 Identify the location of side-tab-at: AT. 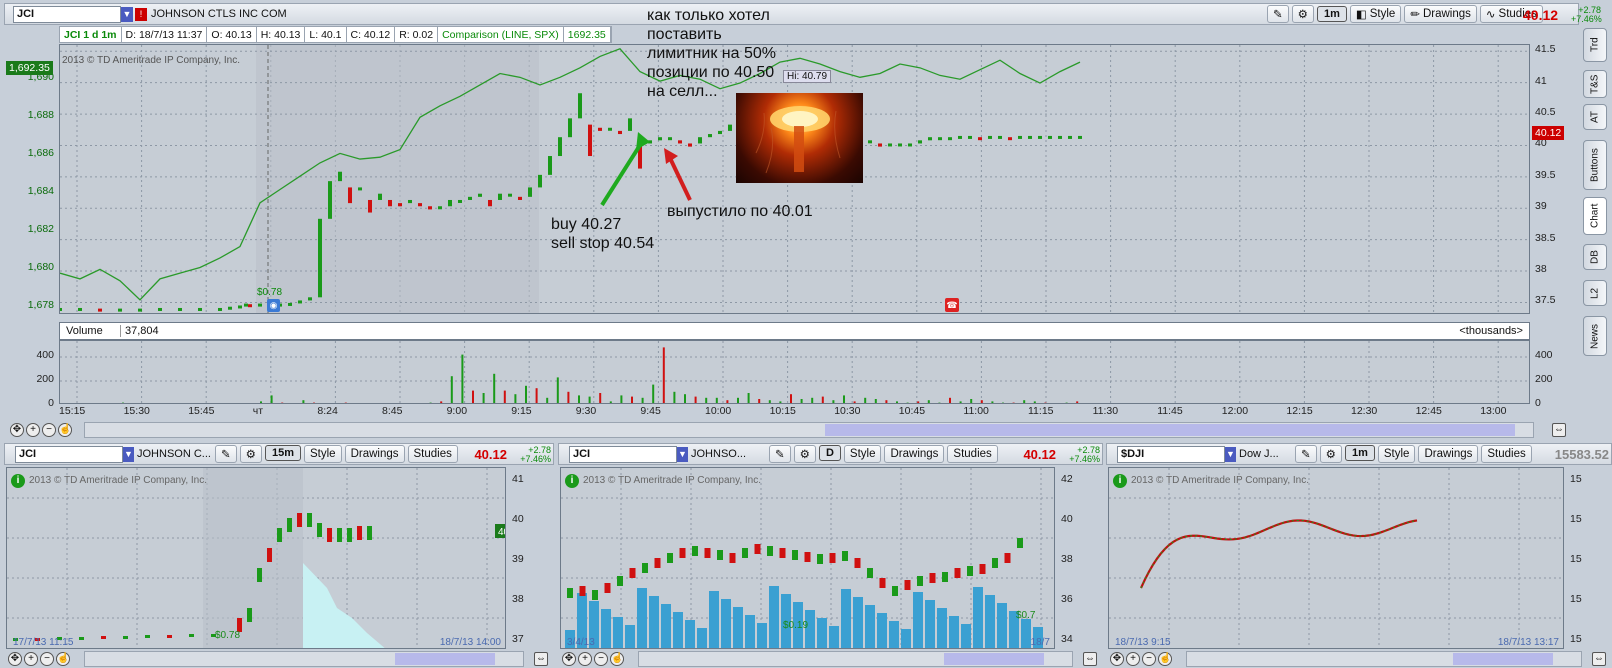
(1595, 117).